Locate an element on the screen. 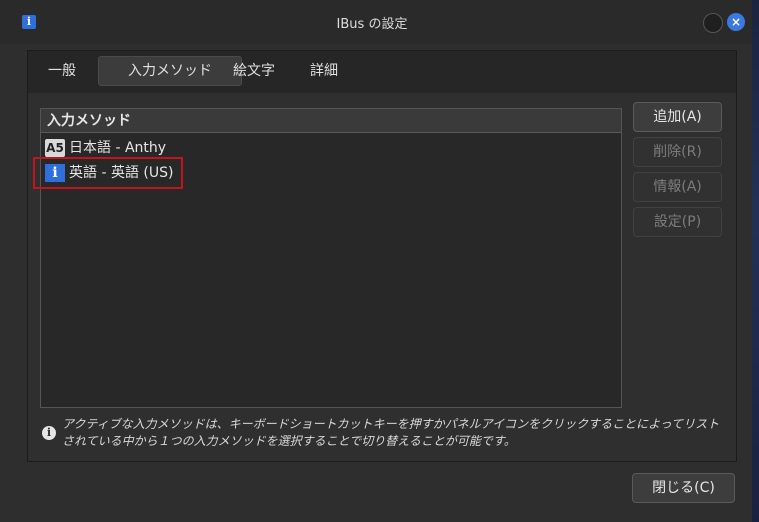 The width and height of the screenshot is (759, 522). tab-bar: 一般 入力メソッド 絵文字 詳細 is located at coordinates (382, 72).